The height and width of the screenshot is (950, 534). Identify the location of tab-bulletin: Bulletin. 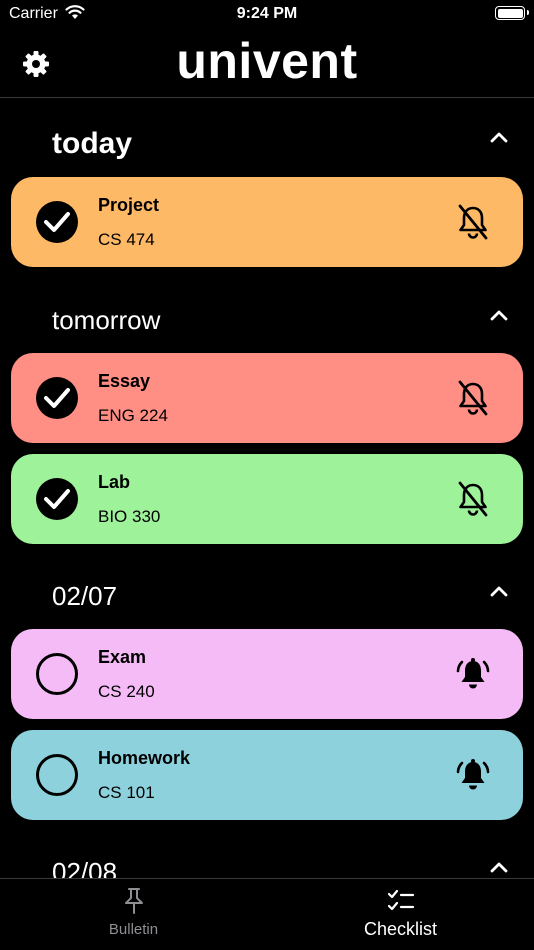
(133, 914).